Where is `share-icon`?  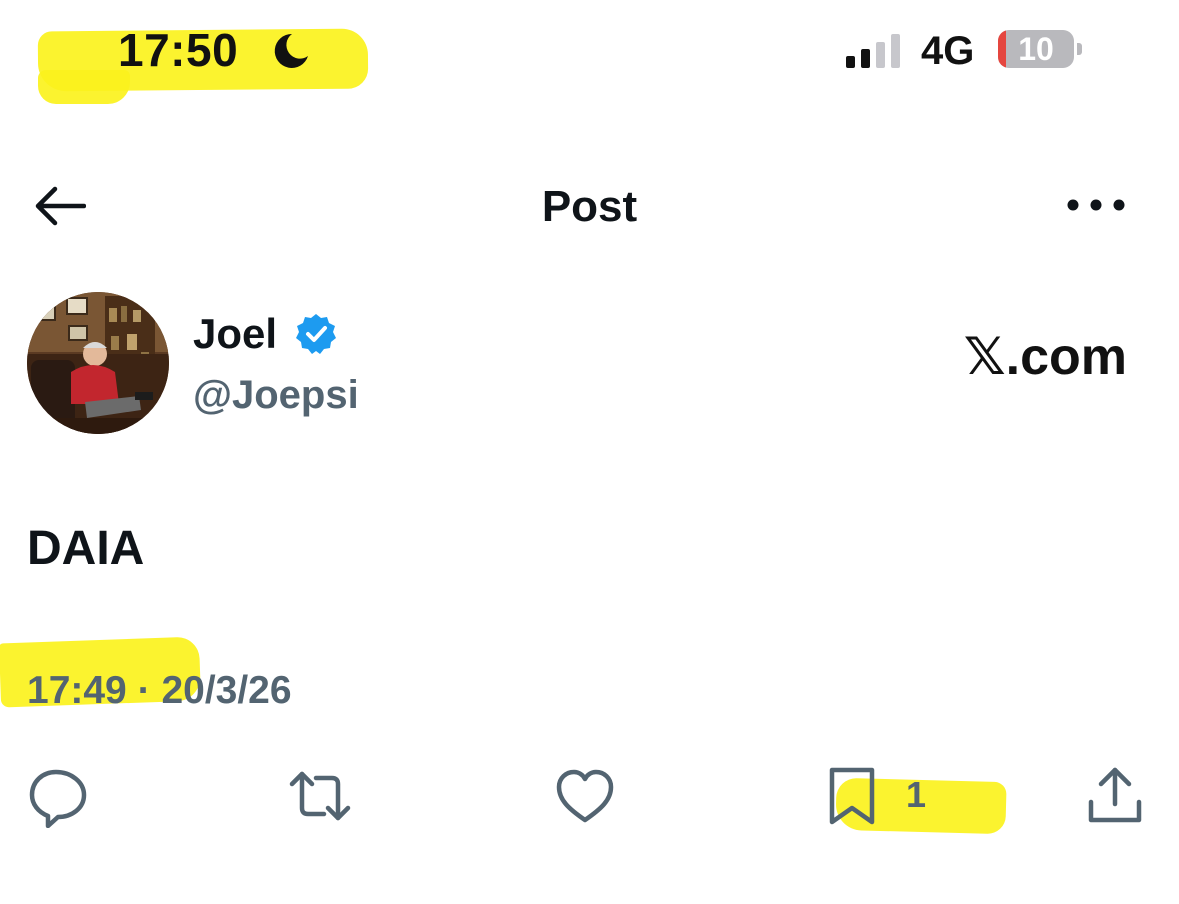
share-icon is located at coordinates (1115, 796).